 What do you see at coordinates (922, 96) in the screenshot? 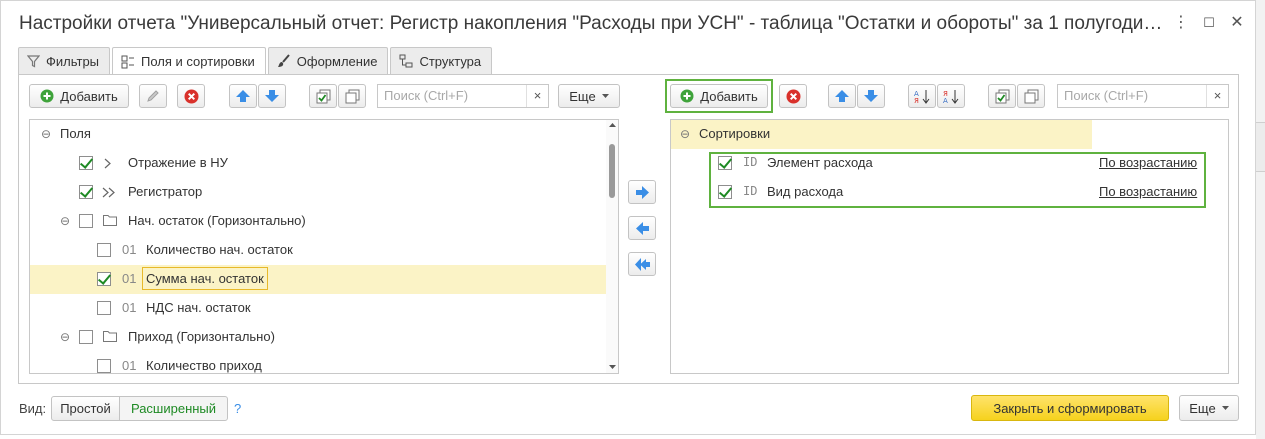
I see `sort-ascending-button: АЯ` at bounding box center [922, 96].